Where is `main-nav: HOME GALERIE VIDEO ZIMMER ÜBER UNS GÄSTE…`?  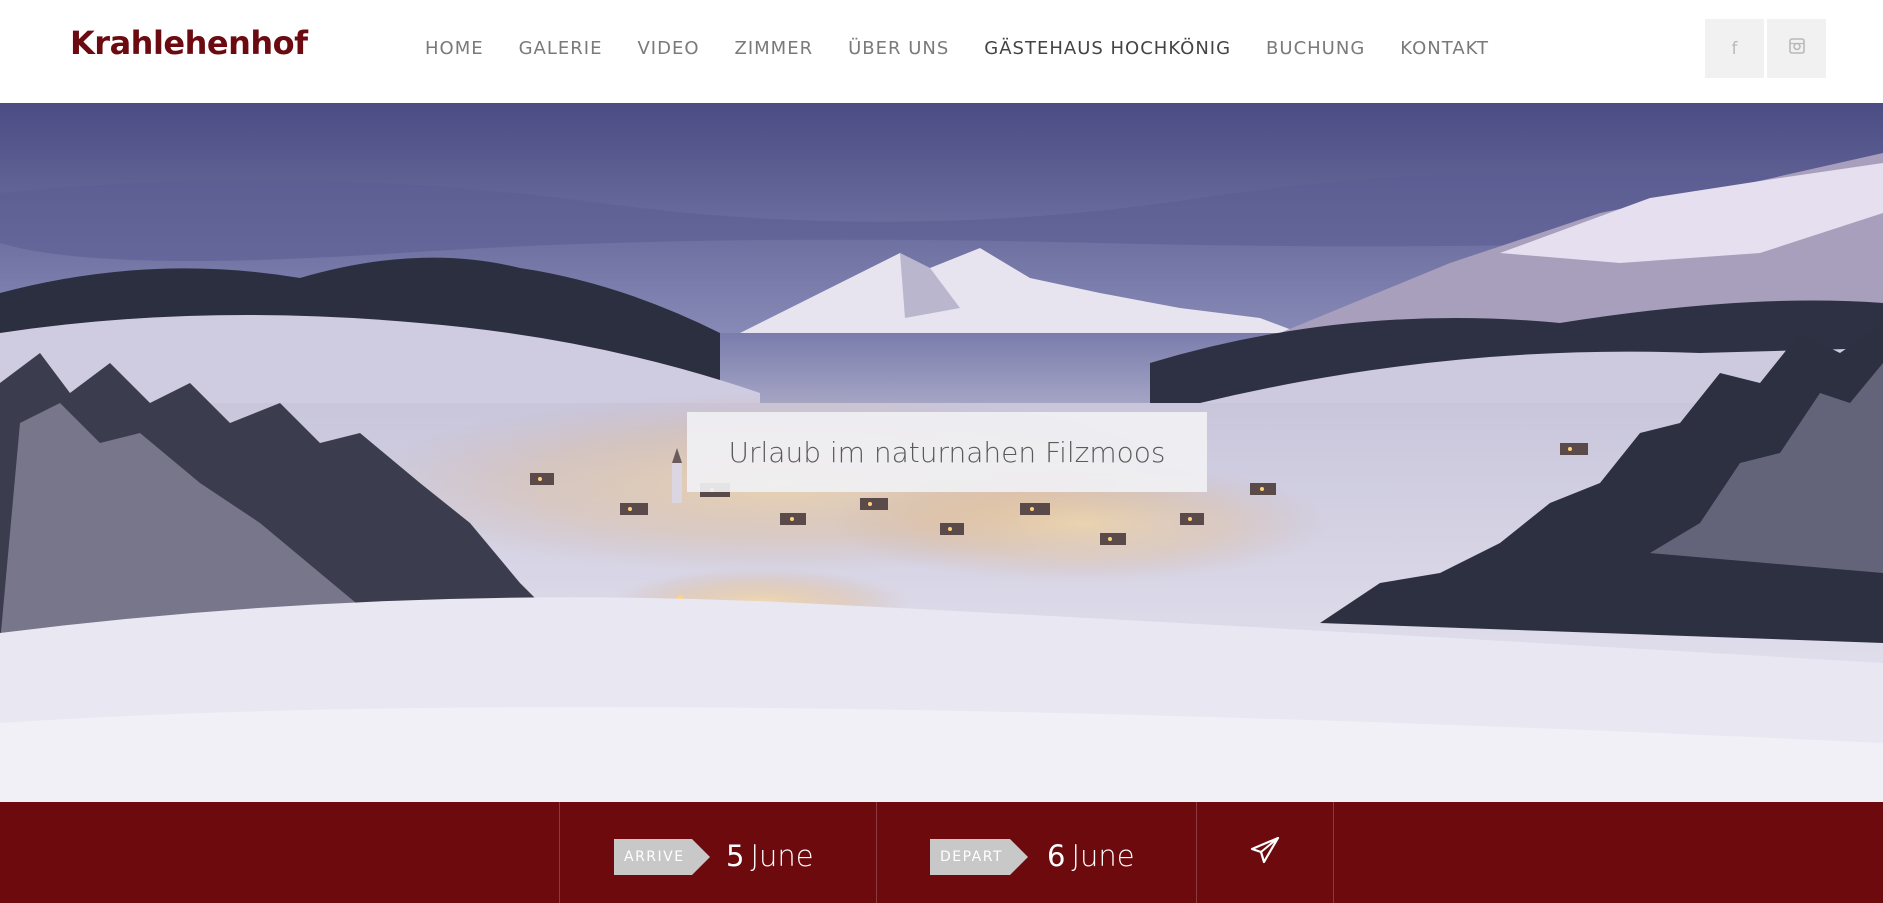 main-nav: HOME GALERIE VIDEO ZIMMER ÜBER UNS GÄSTE… is located at coordinates (974, 48).